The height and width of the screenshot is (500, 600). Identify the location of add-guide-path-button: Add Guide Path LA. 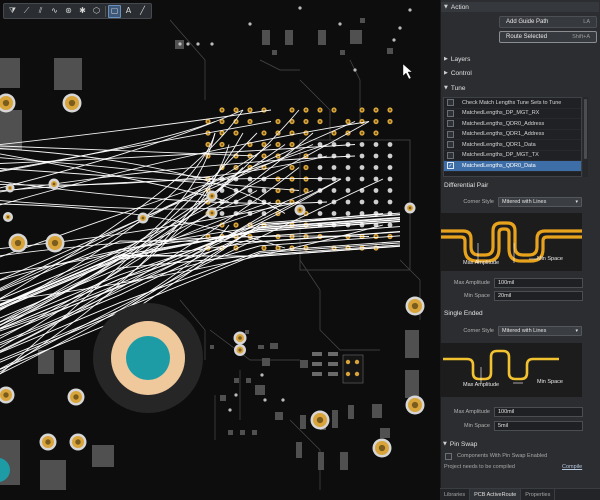
(548, 22).